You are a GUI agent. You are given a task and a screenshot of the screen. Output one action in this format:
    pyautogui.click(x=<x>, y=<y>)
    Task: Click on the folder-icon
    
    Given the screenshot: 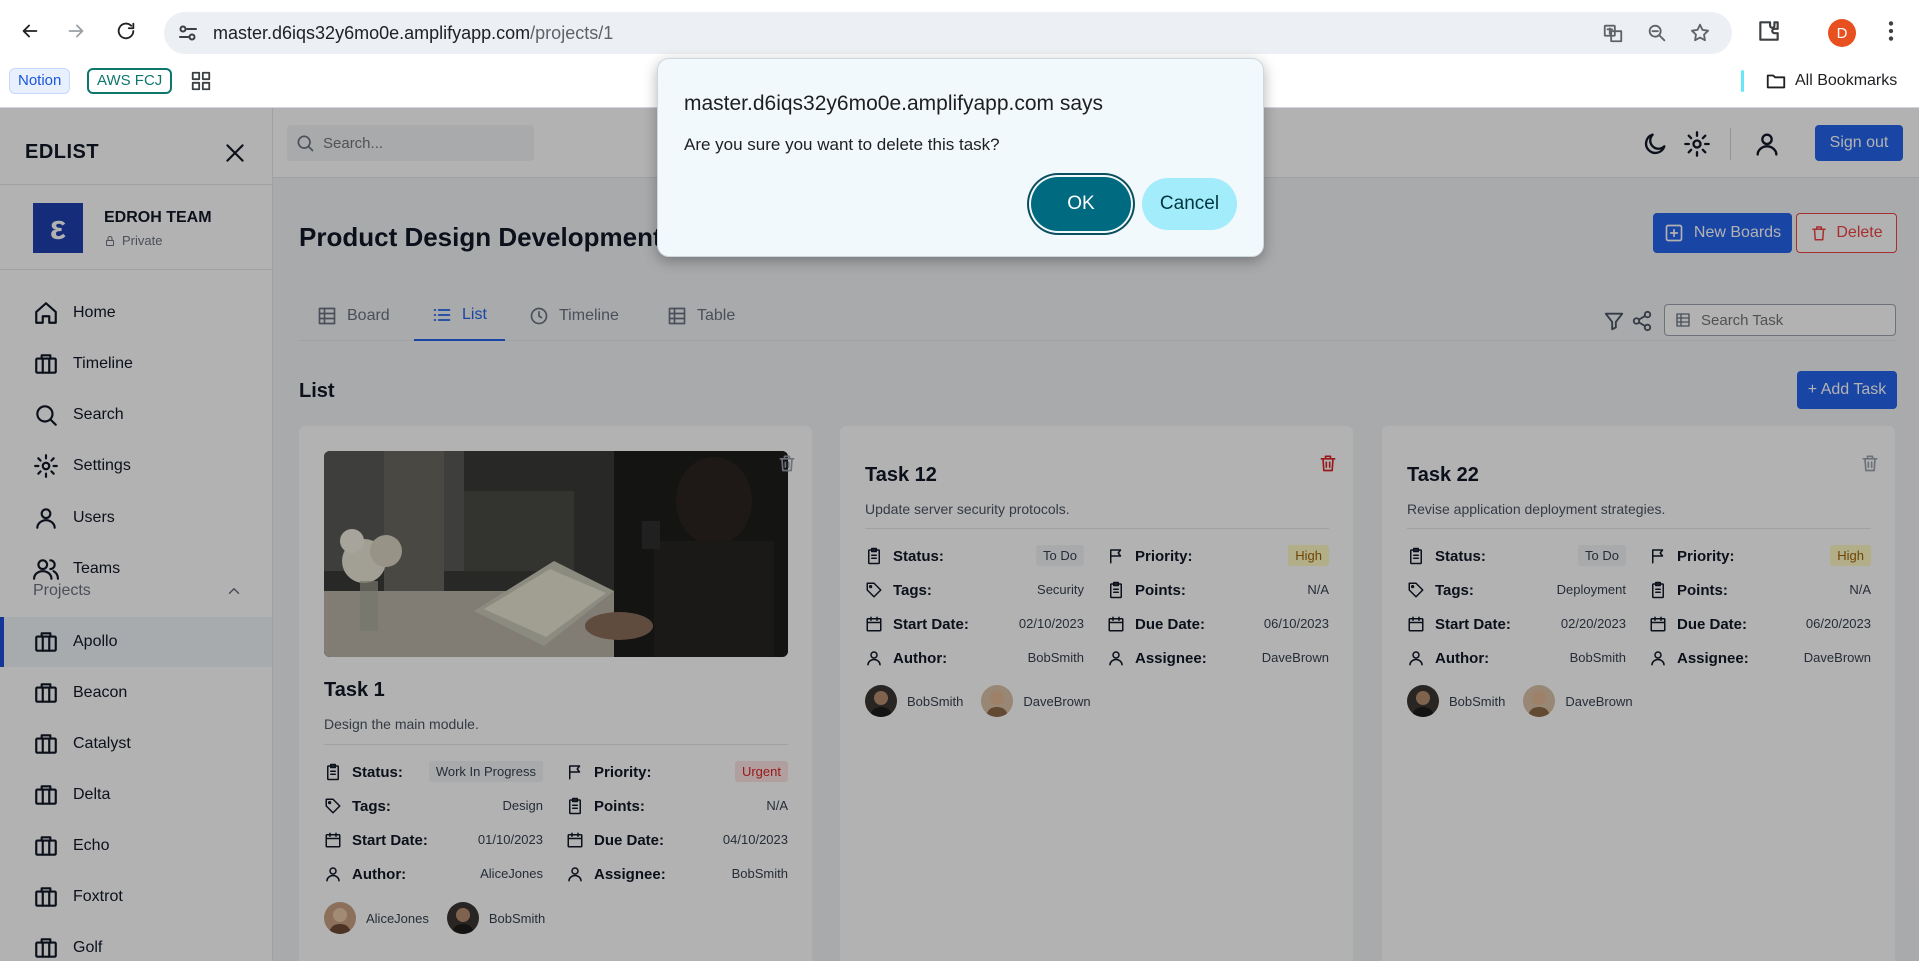 What is the action you would take?
    pyautogui.click(x=1776, y=81)
    